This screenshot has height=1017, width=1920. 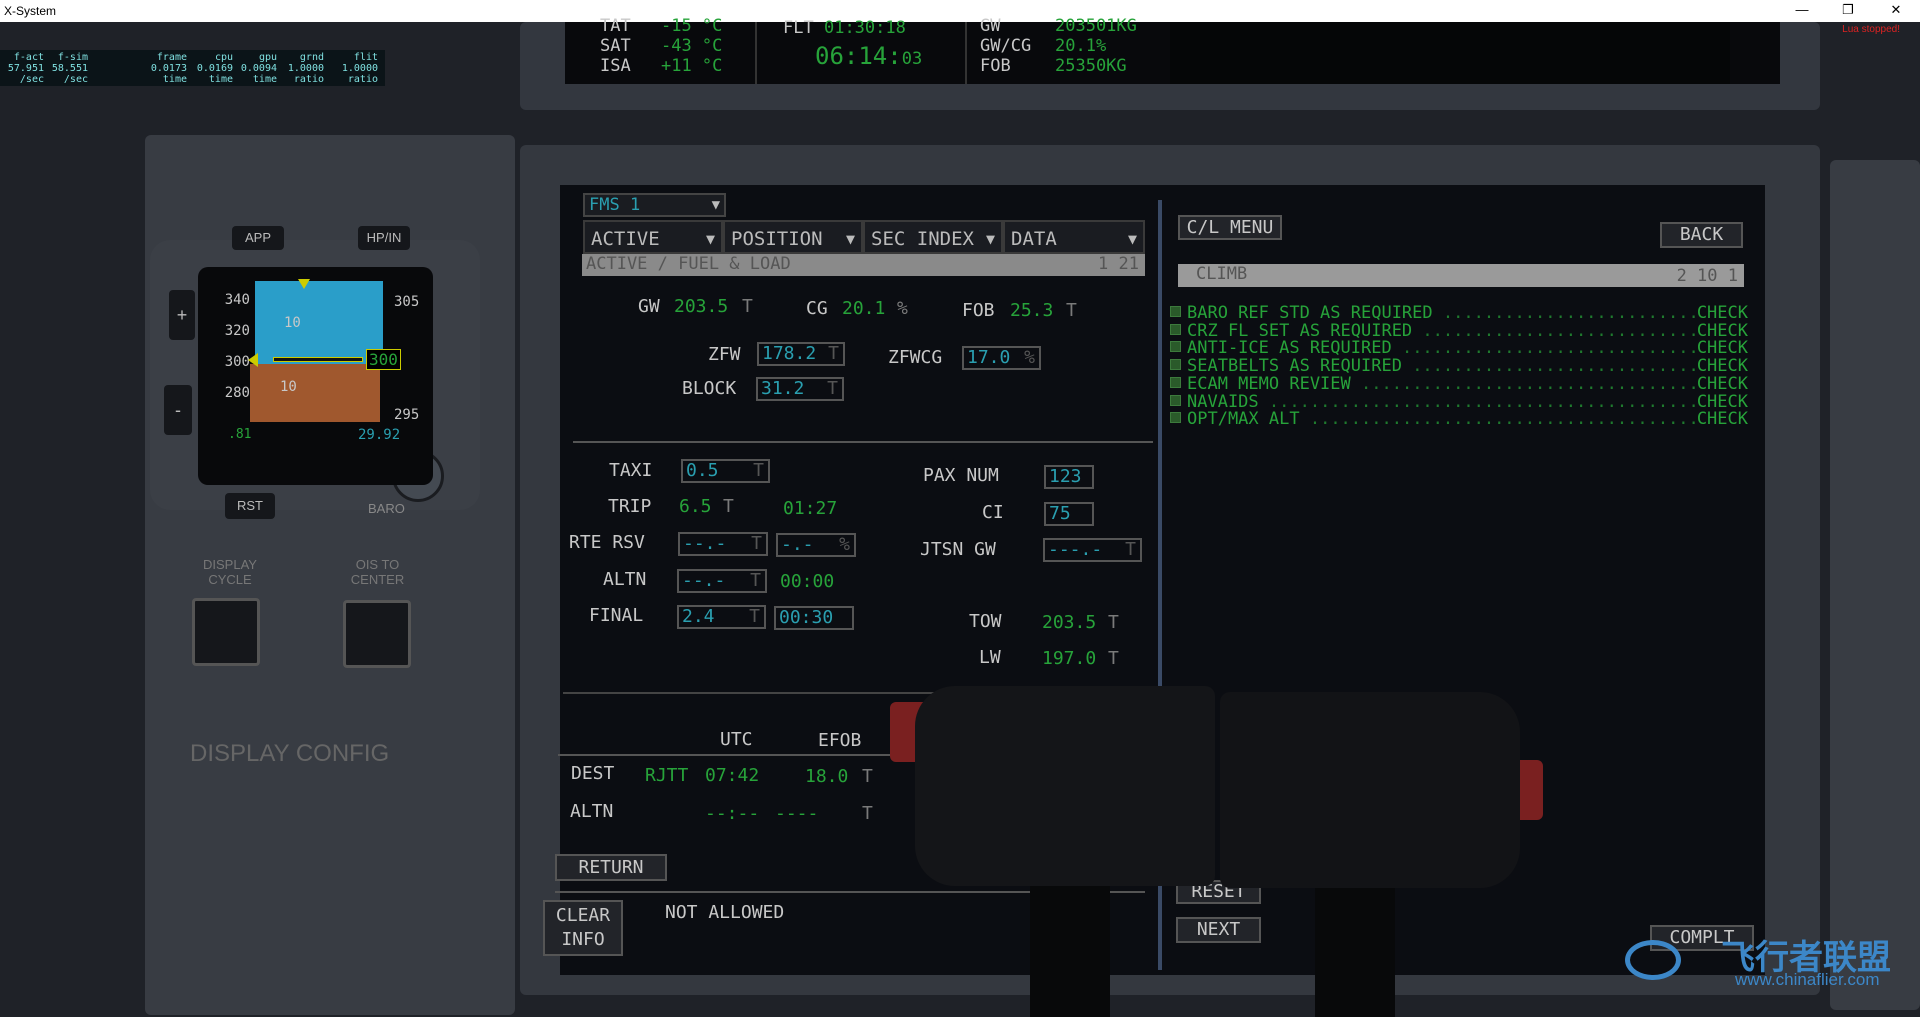 What do you see at coordinates (654, 205) in the screenshot?
I see `fms-selector: FMS 1 ▼` at bounding box center [654, 205].